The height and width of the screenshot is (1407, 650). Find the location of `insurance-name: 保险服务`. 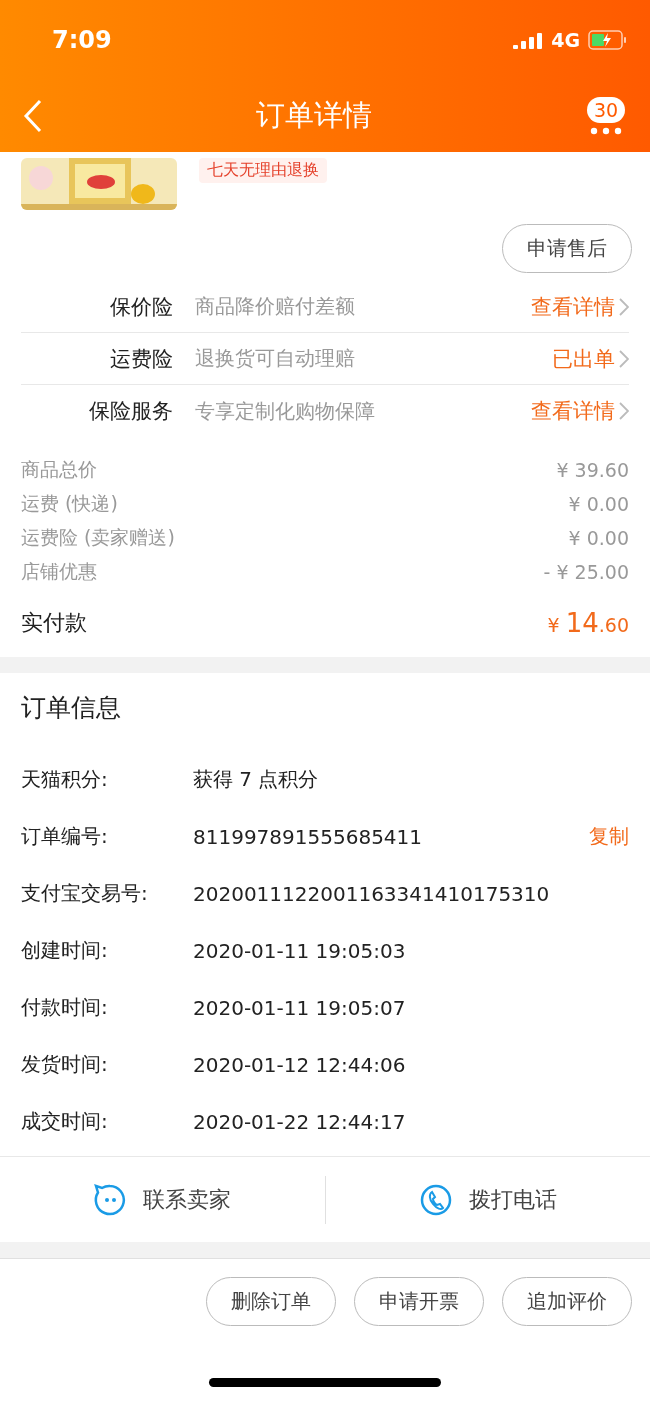

insurance-name: 保险服务 is located at coordinates (130, 411).